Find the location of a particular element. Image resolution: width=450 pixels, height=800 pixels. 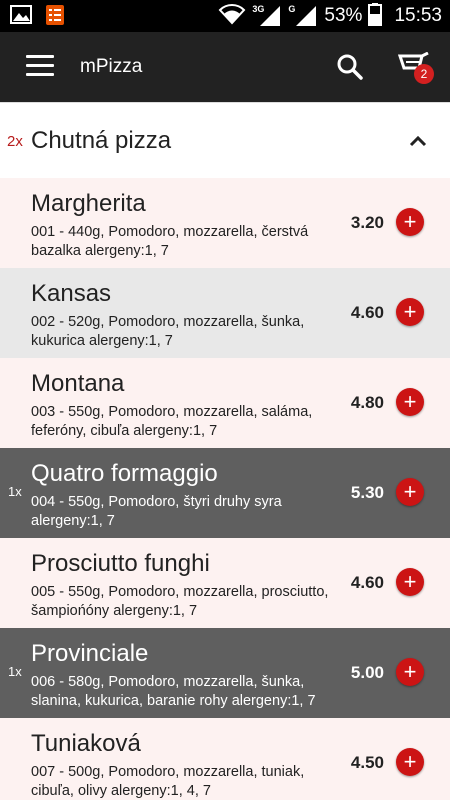

item-price: 4.50 is located at coordinates (367, 762).